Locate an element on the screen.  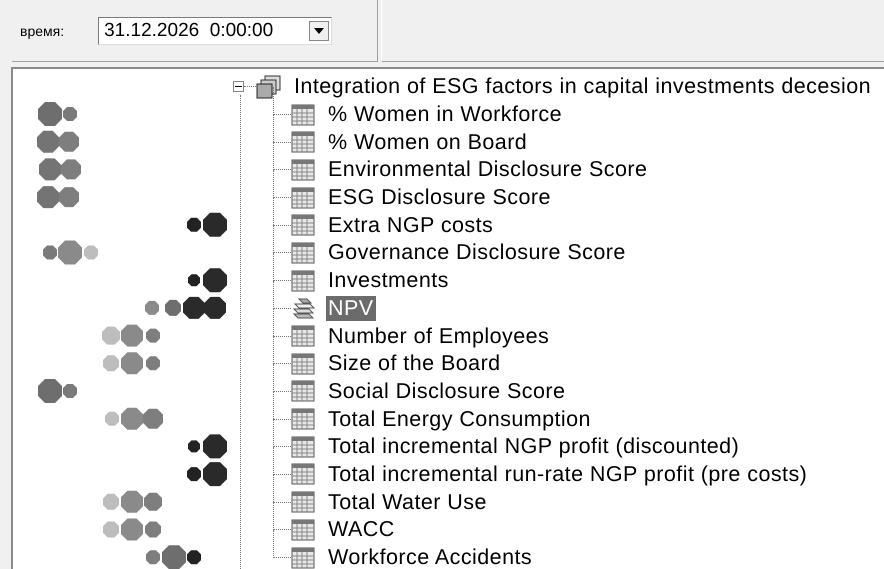
tree-item: Size of the Board is located at coordinates (414, 363).